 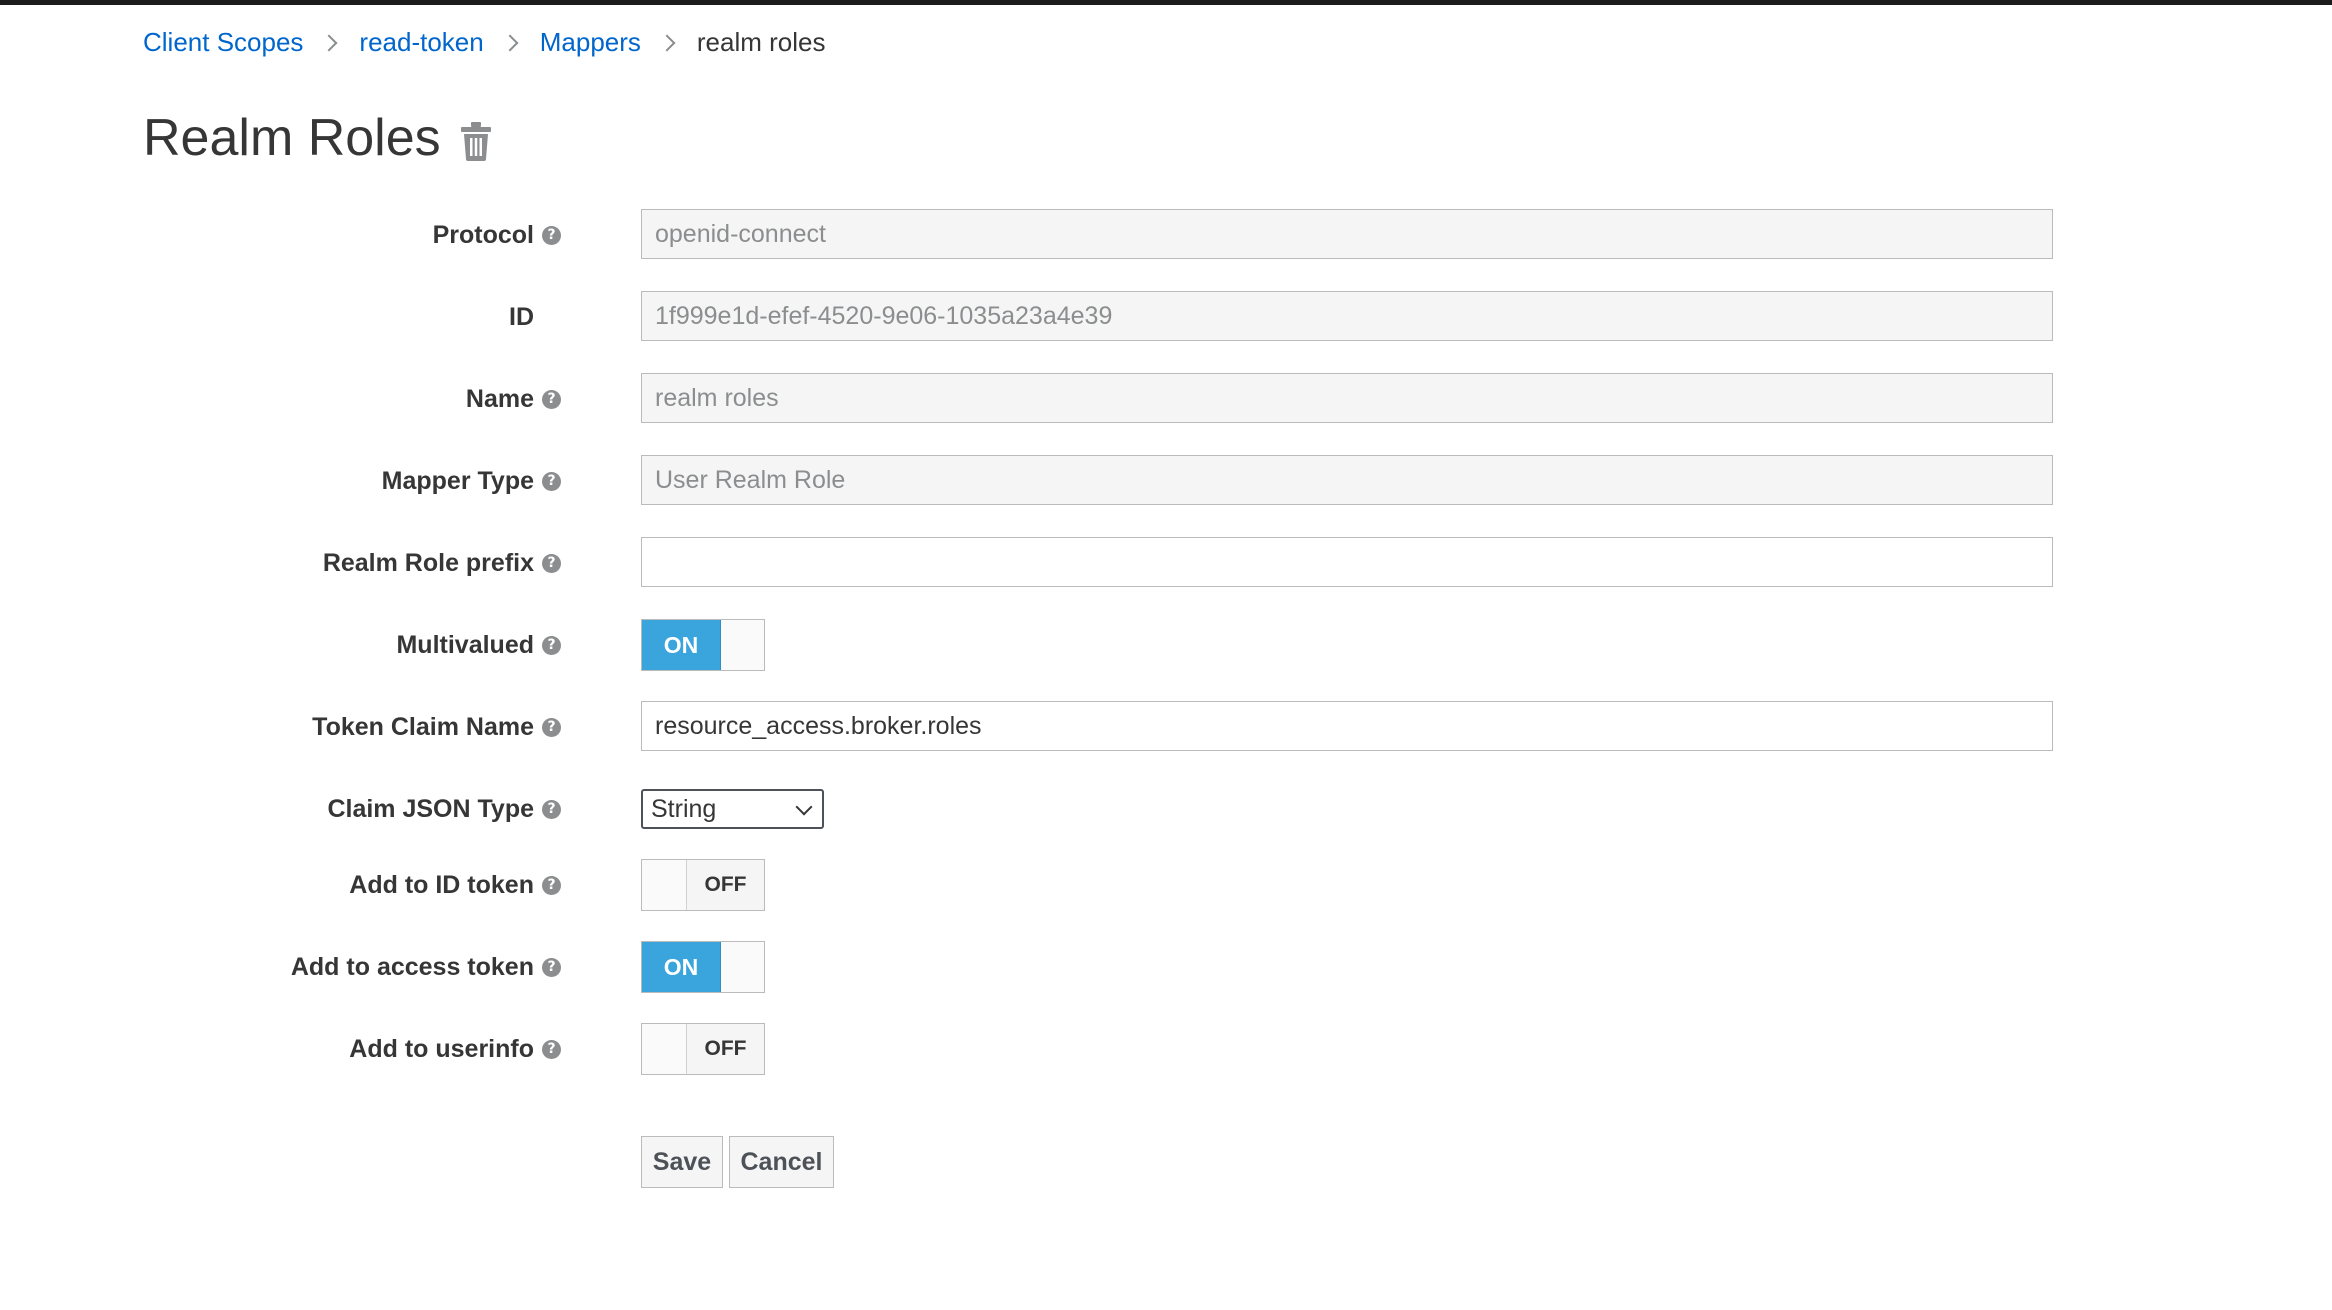 What do you see at coordinates (421, 42) in the screenshot?
I see `breadcrumb-read-token: read-token` at bounding box center [421, 42].